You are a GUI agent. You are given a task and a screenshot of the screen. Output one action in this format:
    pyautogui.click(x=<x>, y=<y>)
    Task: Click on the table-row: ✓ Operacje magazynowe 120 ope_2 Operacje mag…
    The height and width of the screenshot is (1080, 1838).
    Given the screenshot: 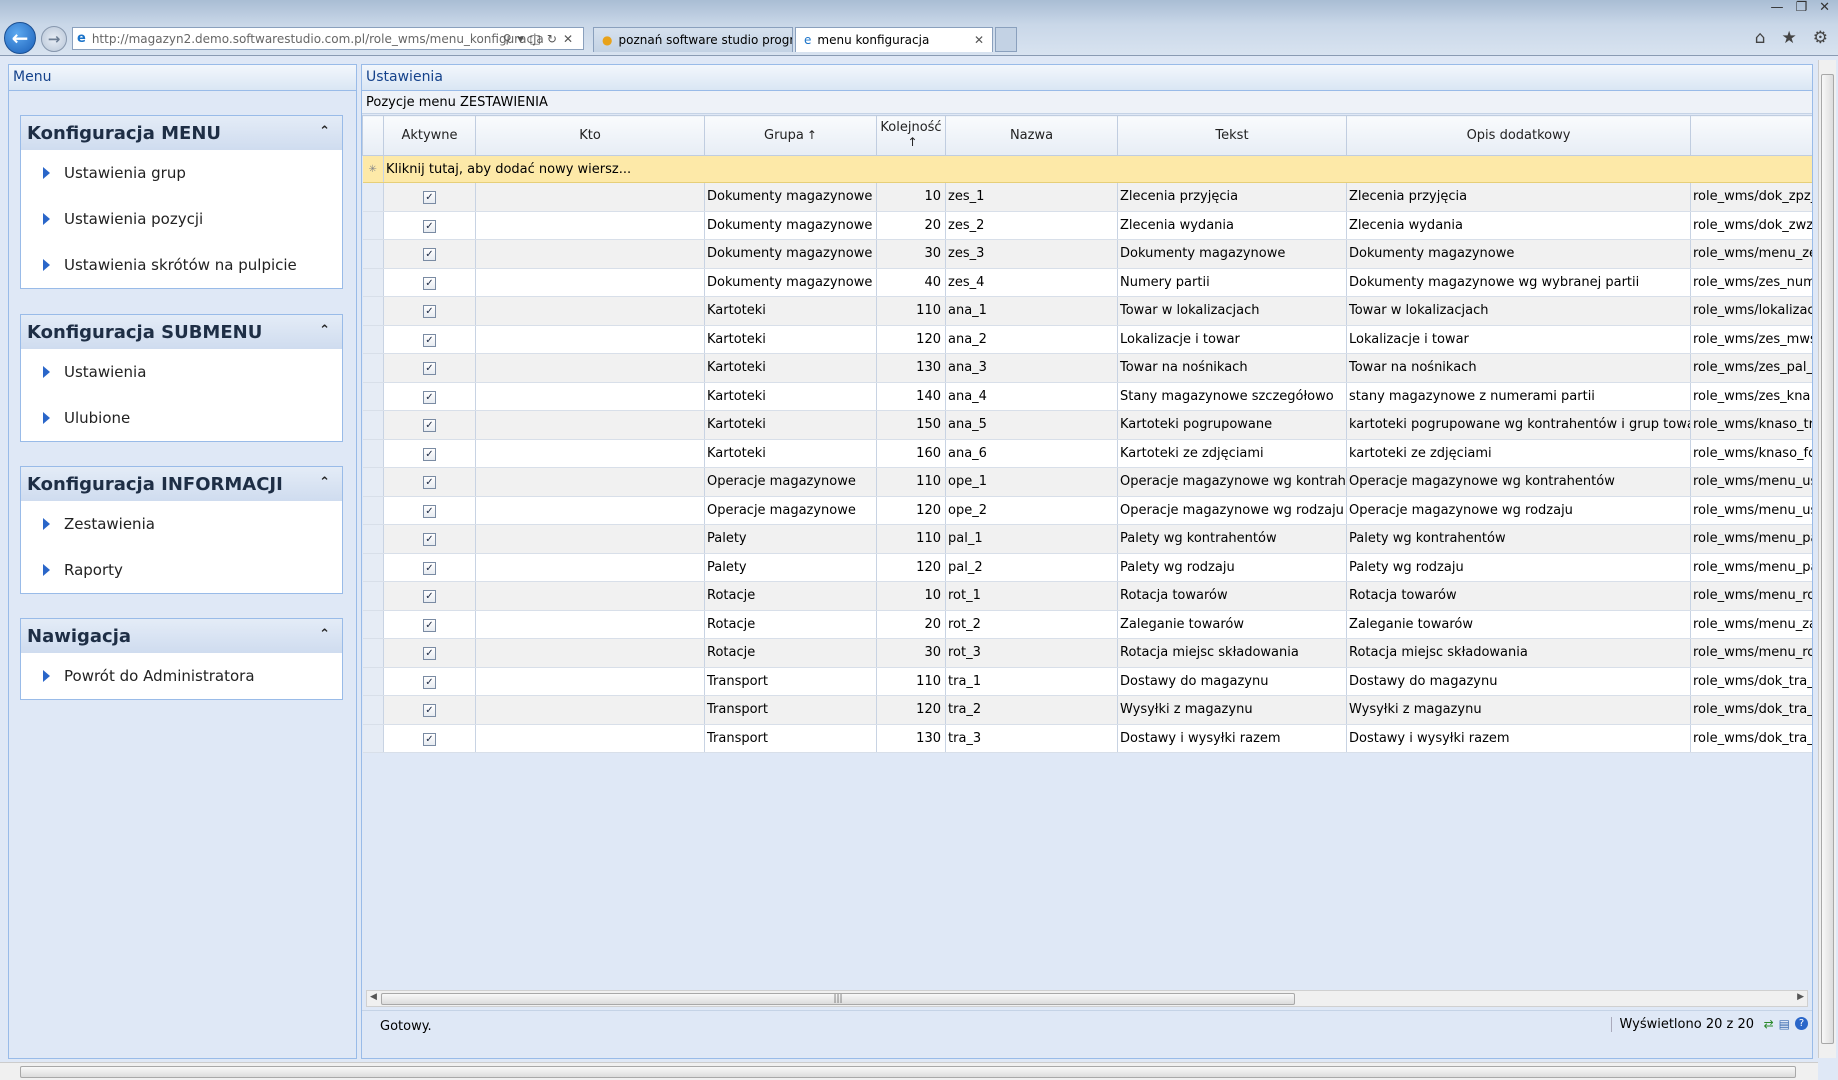 What is the action you would take?
    pyautogui.click(x=1087, y=510)
    